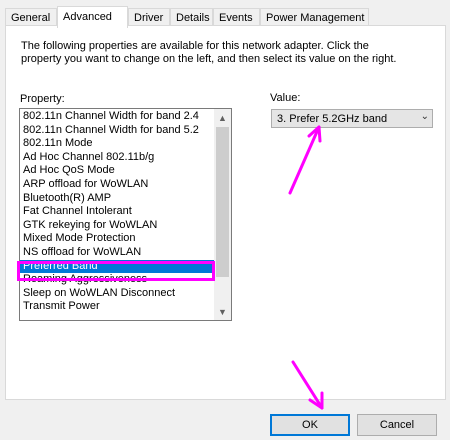  I want to click on list-item: NS offload for WoWLAN, so click(118, 253).